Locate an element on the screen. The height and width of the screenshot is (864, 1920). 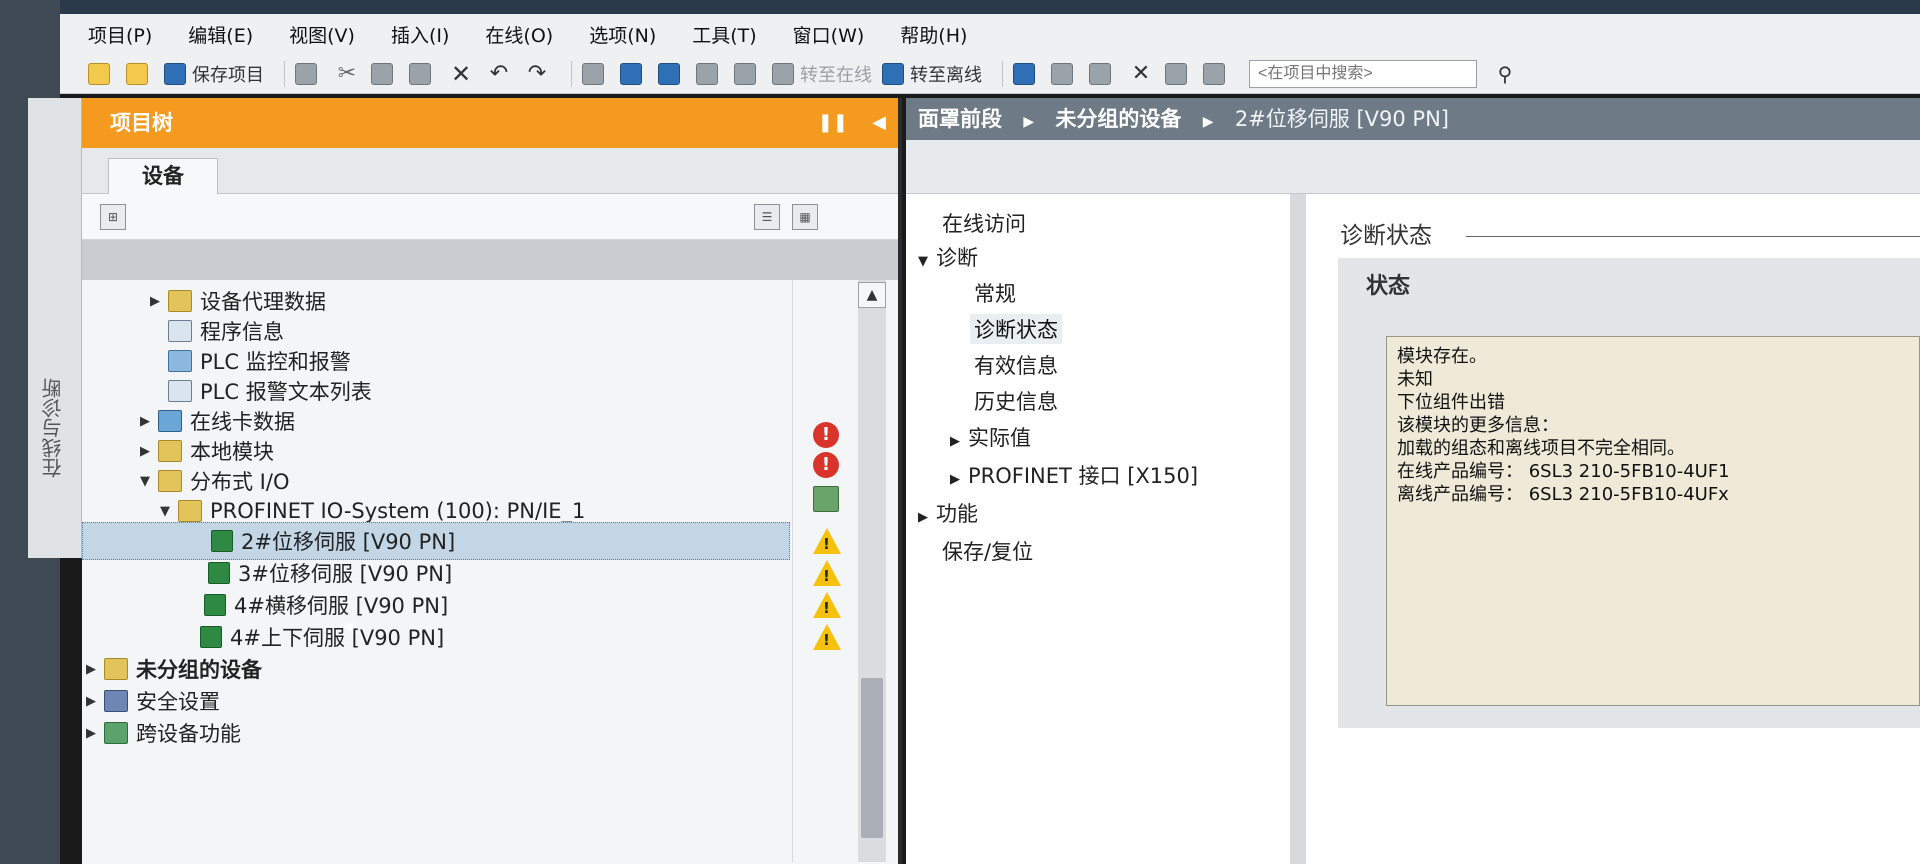
stop-simulation-button is located at coordinates (748, 74).